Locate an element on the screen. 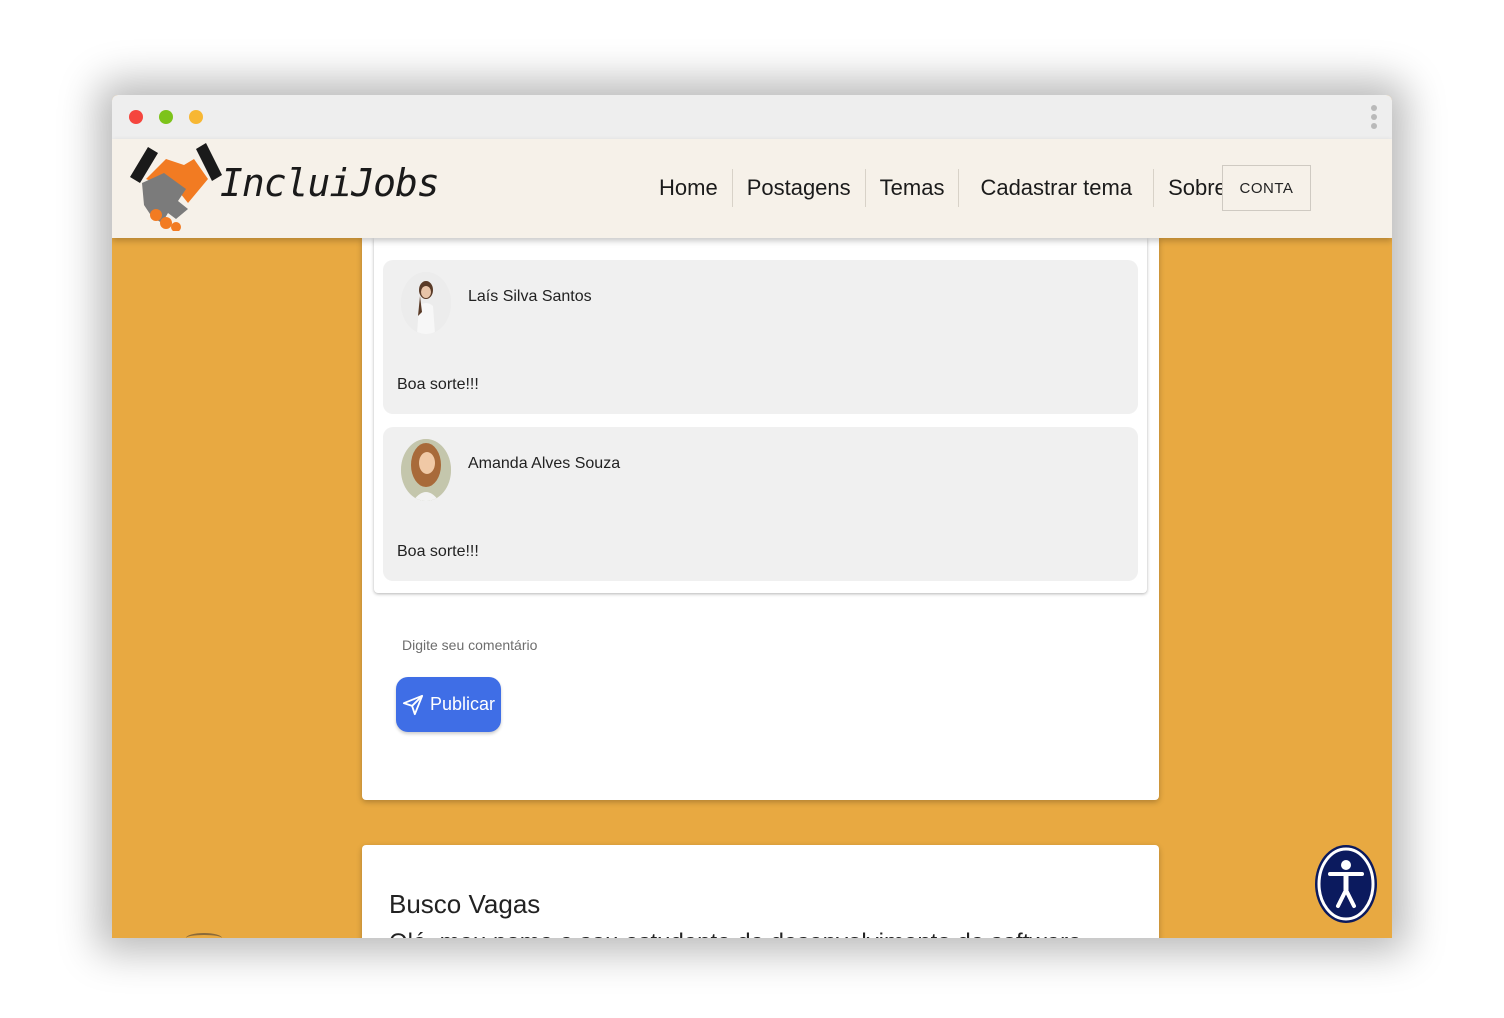 This screenshot has width=1504, height=1018. comment-item: Laís Silva Santos Boa sorte!!! is located at coordinates (760, 337).